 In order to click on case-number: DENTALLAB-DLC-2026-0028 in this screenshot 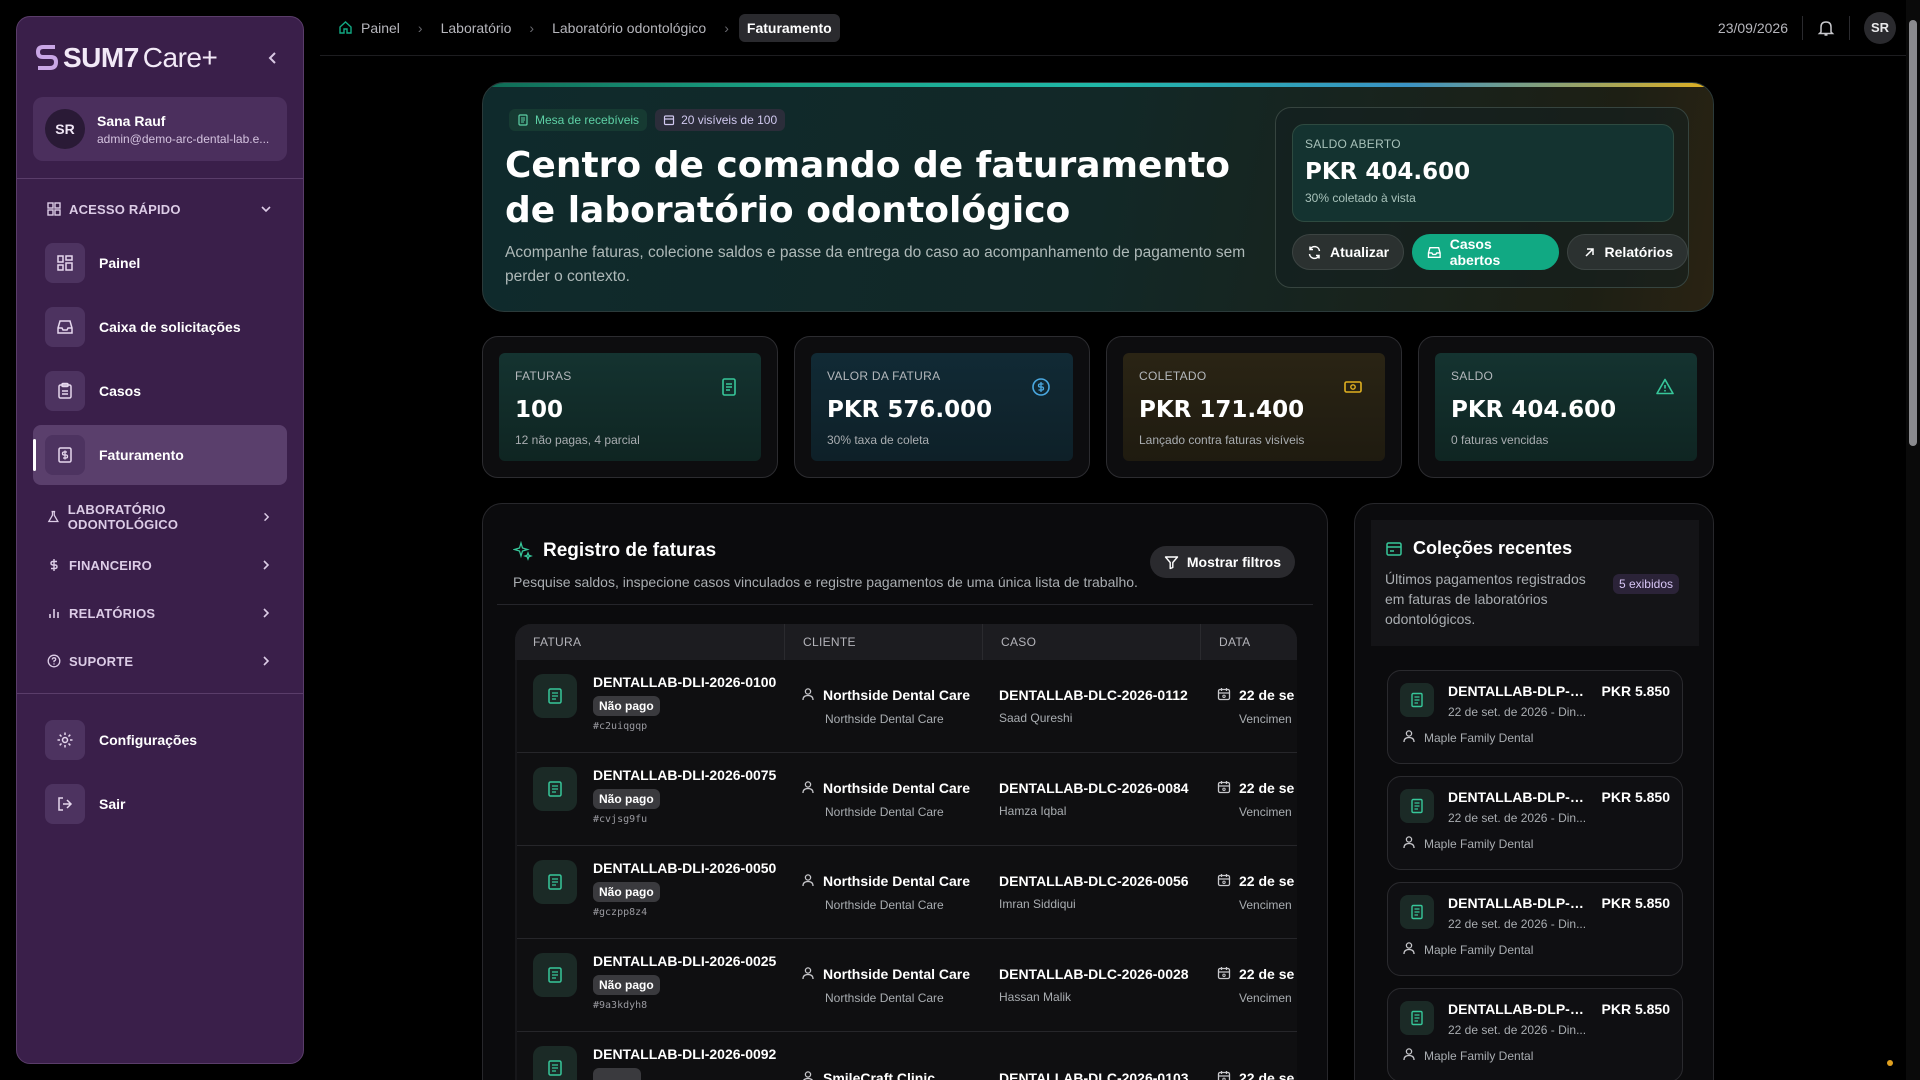, I will do `click(1100, 974)`.